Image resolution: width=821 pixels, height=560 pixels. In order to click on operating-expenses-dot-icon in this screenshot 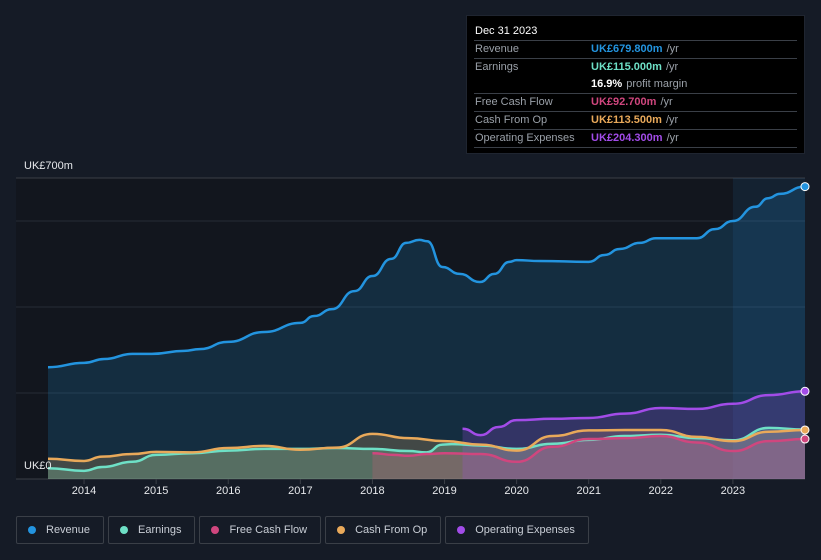, I will do `click(461, 530)`.